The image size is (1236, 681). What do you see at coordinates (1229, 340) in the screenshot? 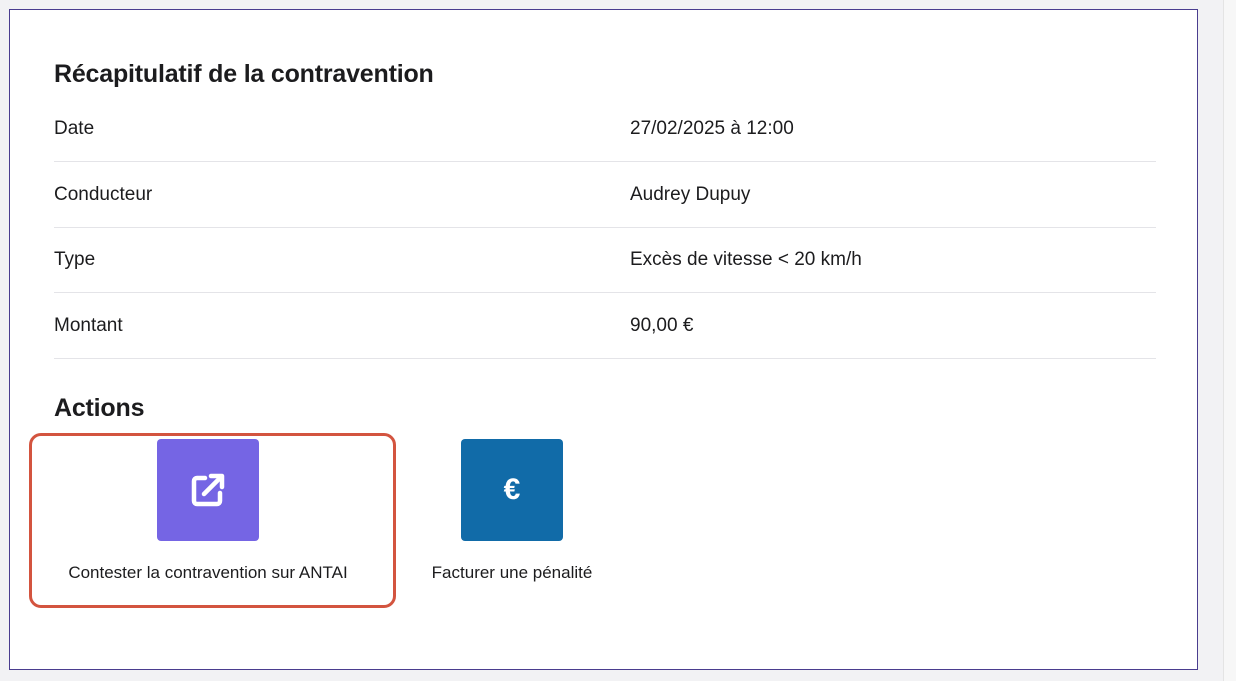
I see `scrollbar` at bounding box center [1229, 340].